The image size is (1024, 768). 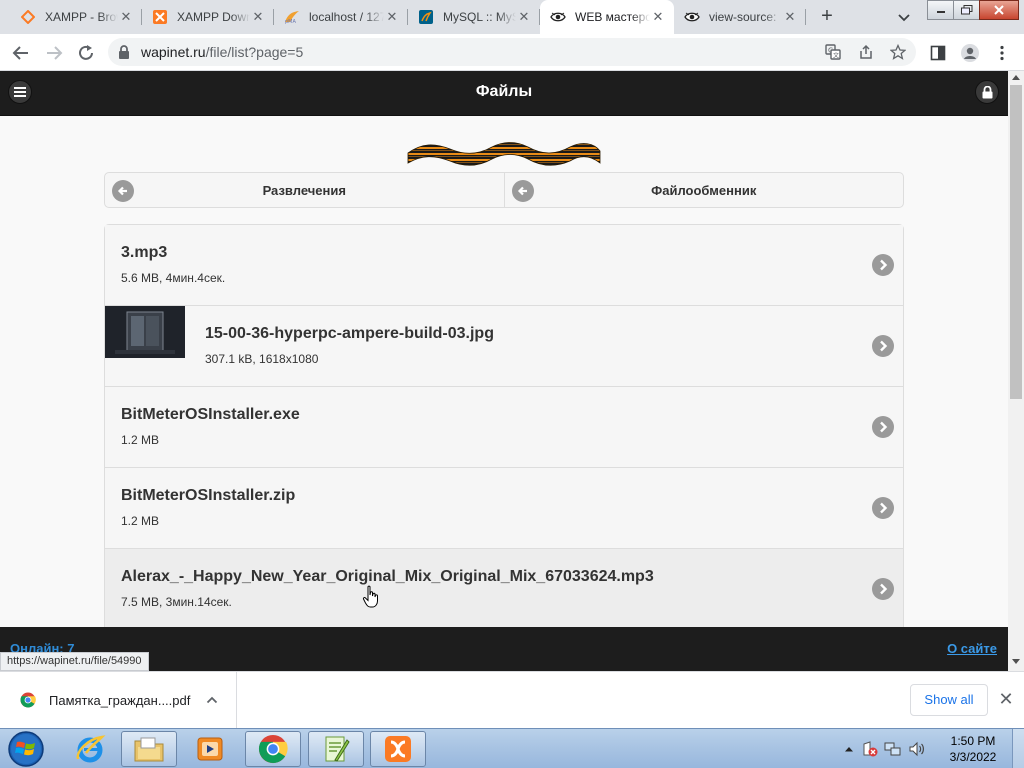 I want to click on side-panel-icon, so click(x=938, y=53).